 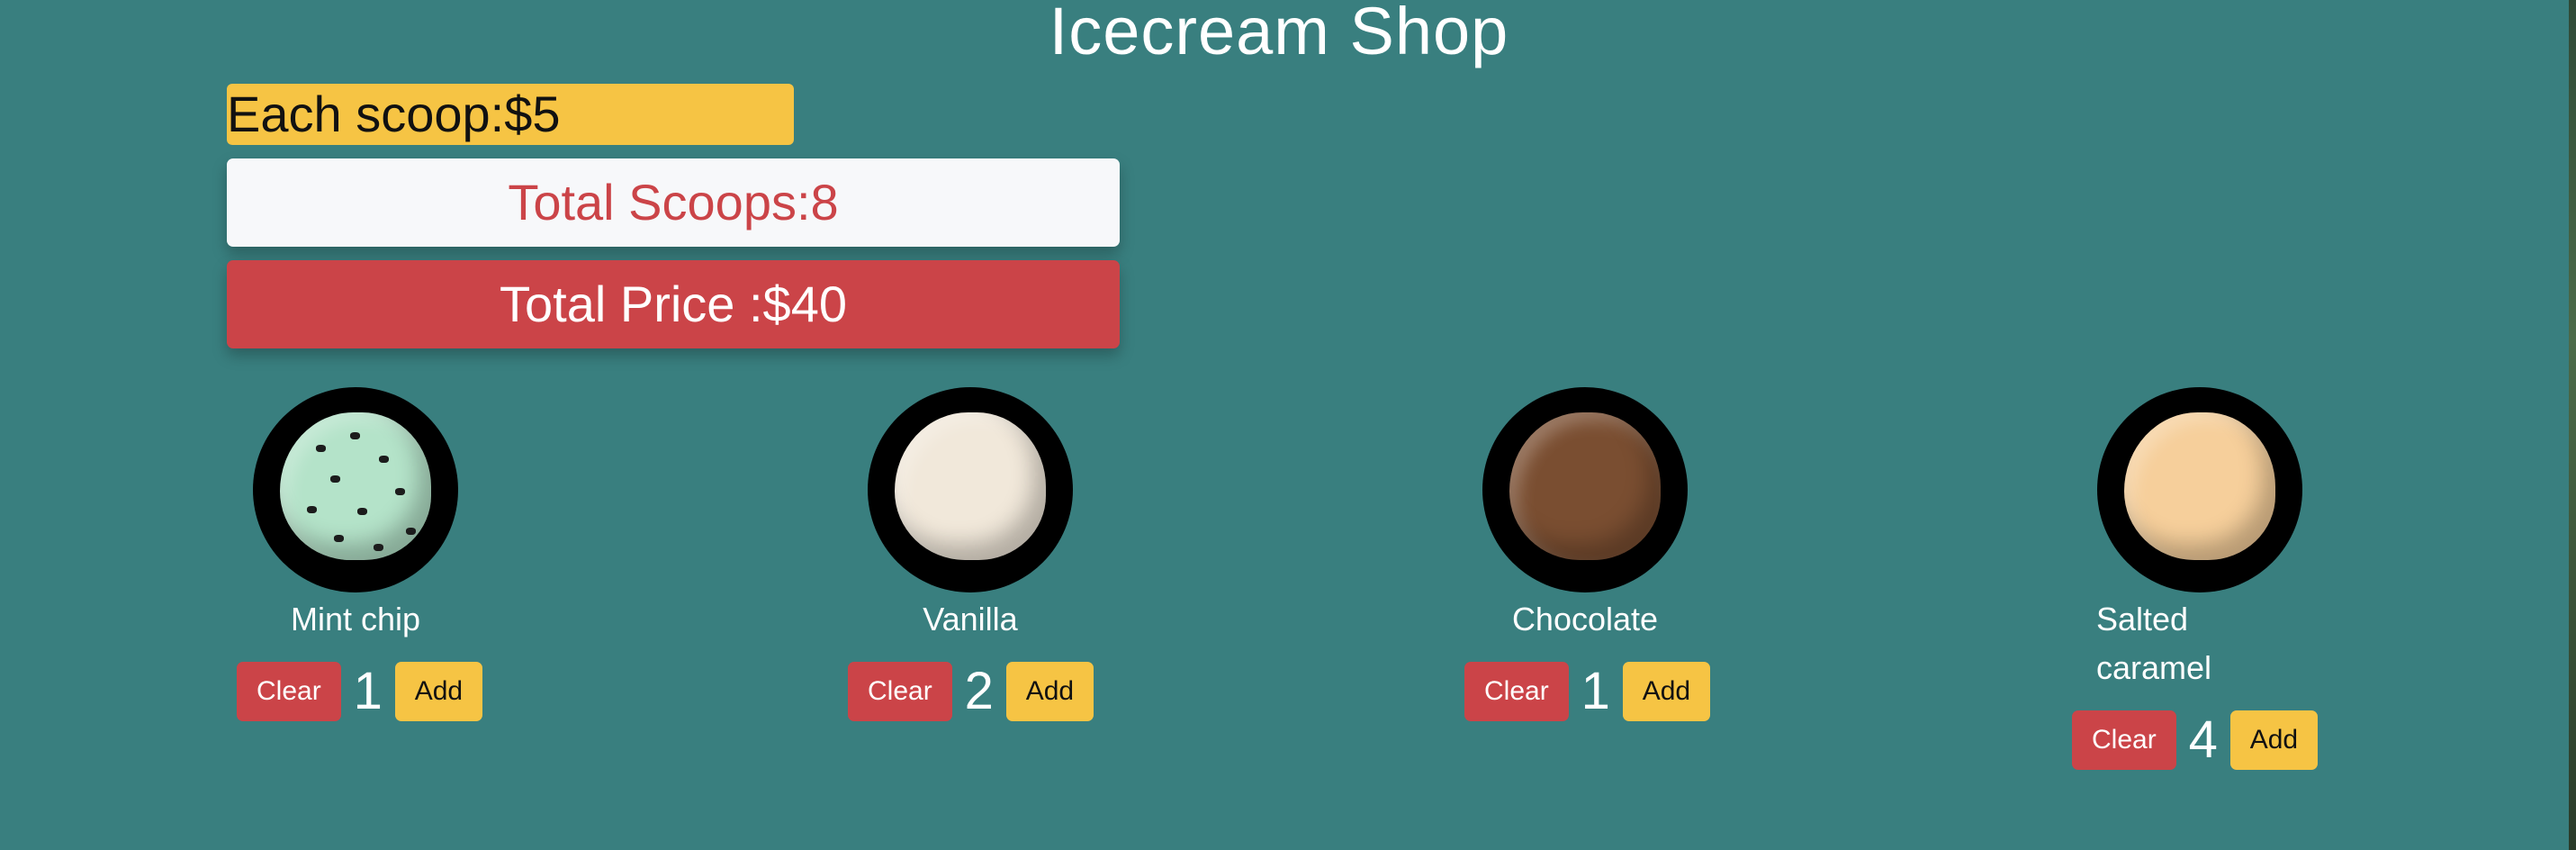 I want to click on salted-caramel-image, so click(x=2199, y=489).